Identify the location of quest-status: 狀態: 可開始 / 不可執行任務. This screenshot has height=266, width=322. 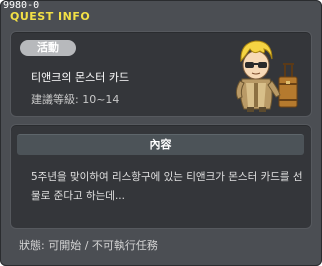
(88, 245).